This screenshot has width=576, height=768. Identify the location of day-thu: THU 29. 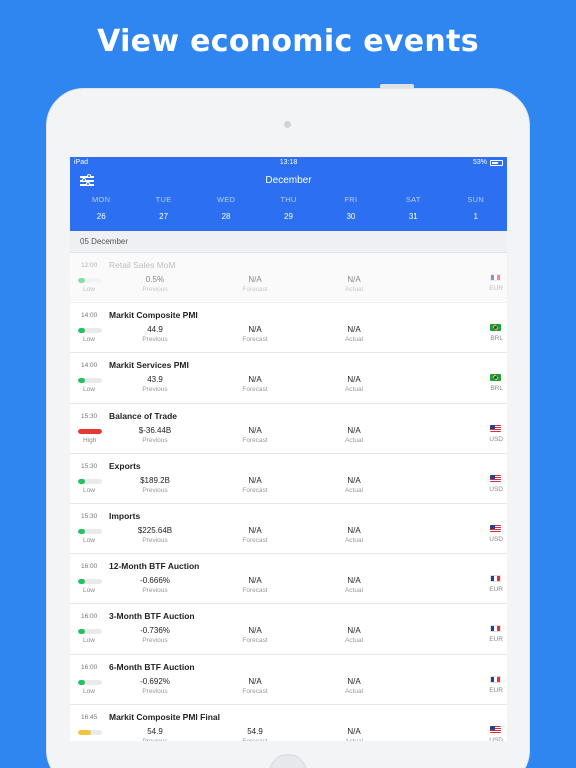
(288, 208).